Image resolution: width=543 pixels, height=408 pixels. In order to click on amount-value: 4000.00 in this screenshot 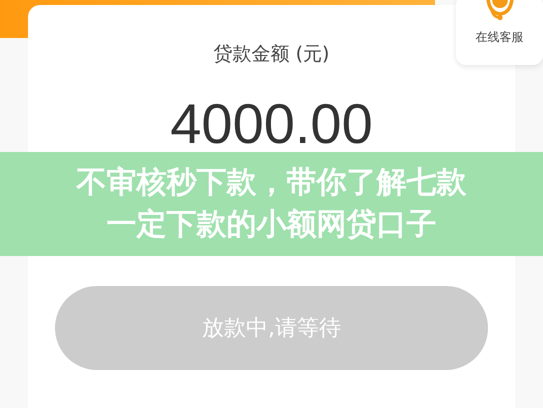, I will do `click(271, 123)`.